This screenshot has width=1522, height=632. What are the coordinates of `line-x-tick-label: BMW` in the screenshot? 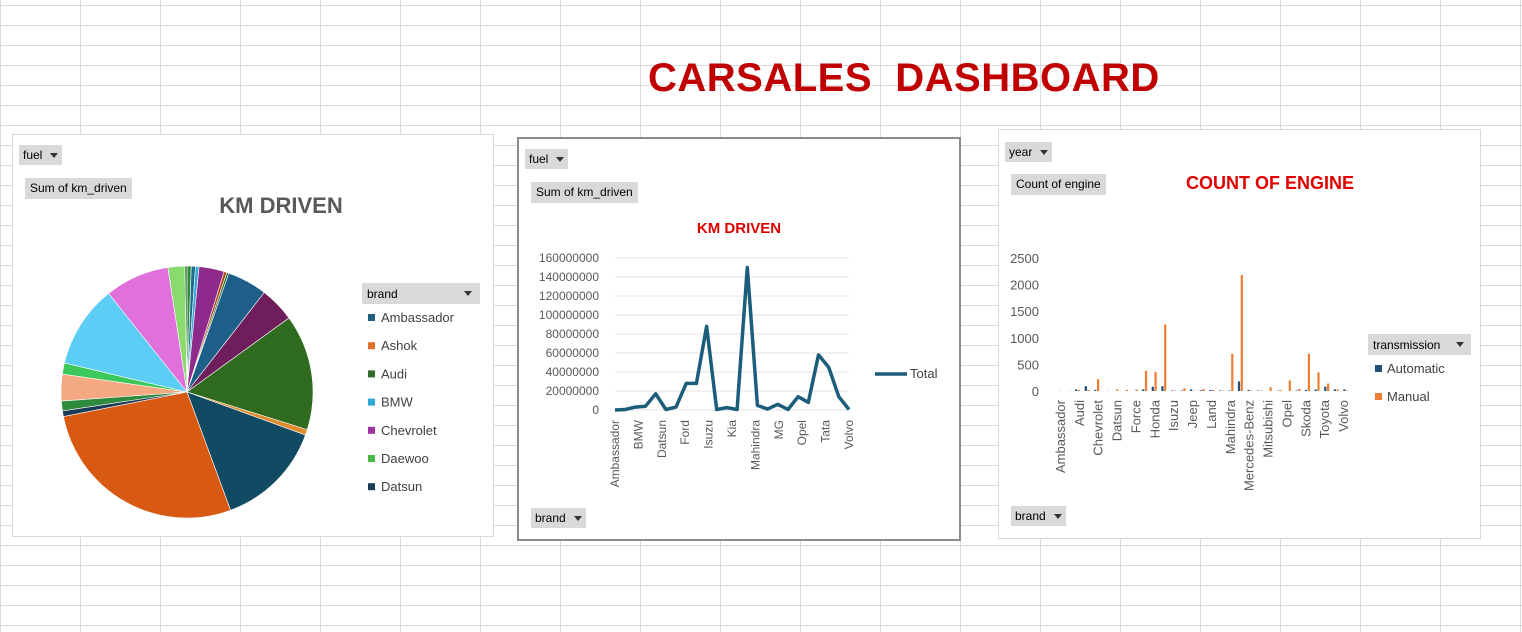 It's located at (638, 434).